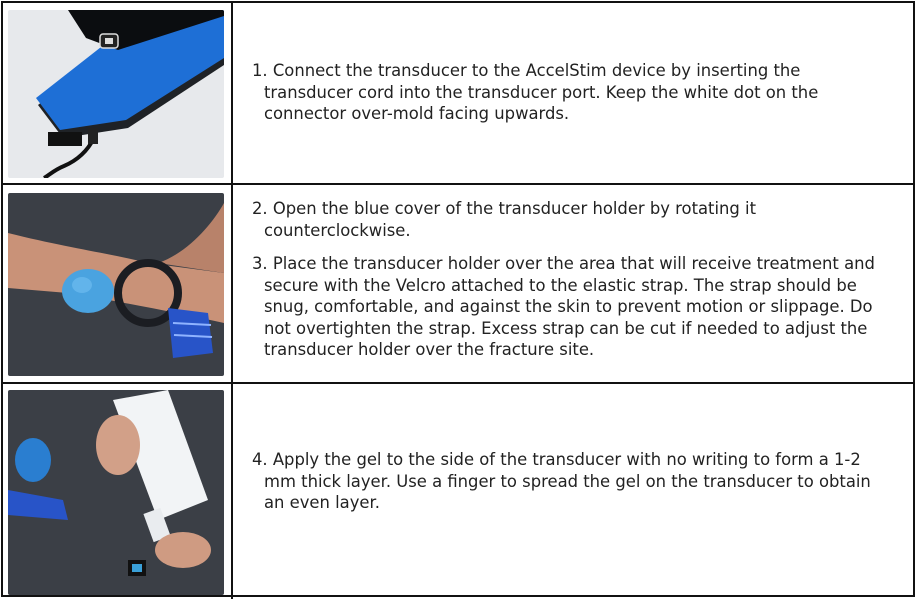 The image size is (918, 599). I want to click on arm-holder-photo, so click(116, 284).